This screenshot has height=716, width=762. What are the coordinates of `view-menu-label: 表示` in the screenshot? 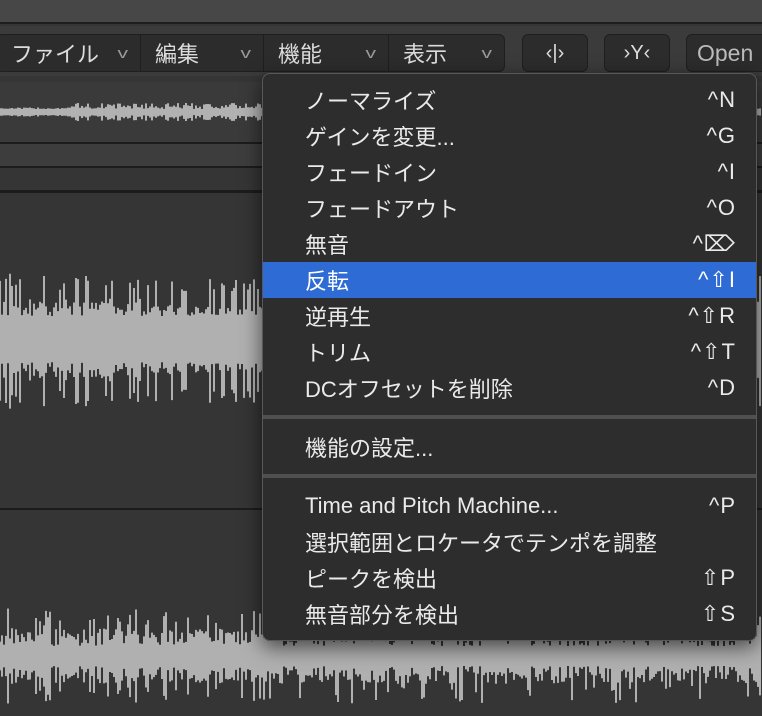 It's located at (425, 54).